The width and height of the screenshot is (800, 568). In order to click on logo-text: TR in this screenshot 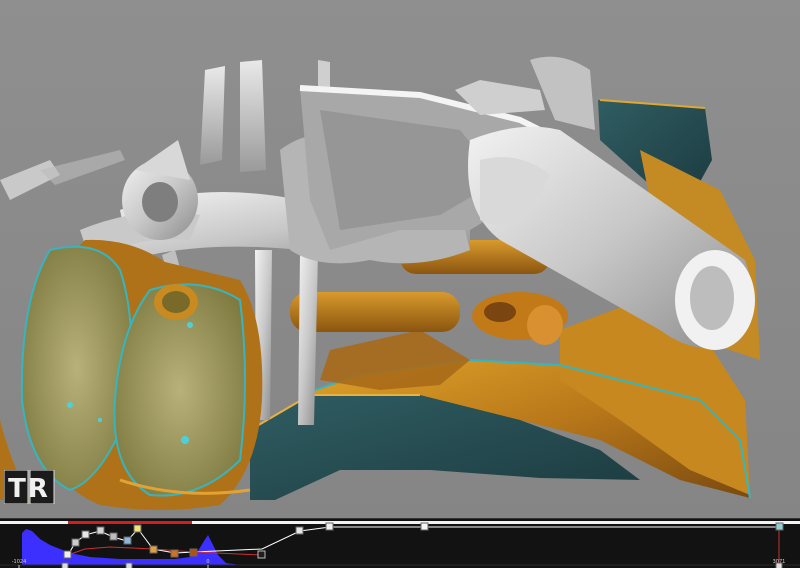, I will do `click(29, 489)`.